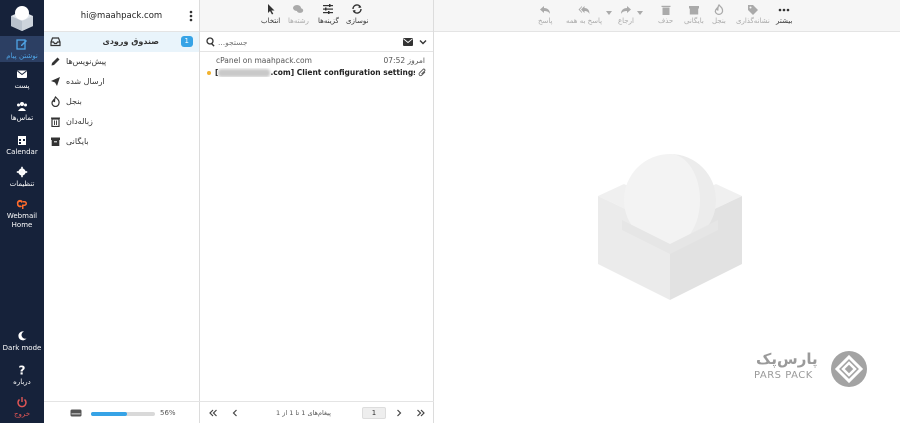  Describe the element at coordinates (374, 413) in the screenshot. I see `page-number: 1` at that location.